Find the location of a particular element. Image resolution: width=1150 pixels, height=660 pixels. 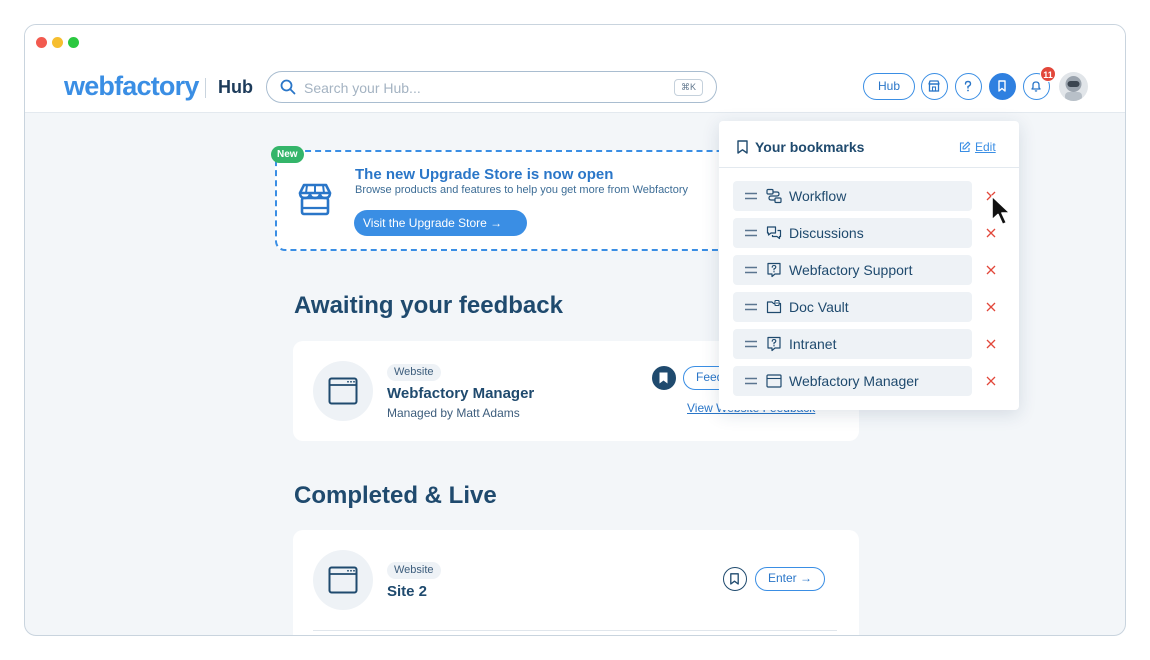

bookmark-label: Webfactory Manager is located at coordinates (854, 381).